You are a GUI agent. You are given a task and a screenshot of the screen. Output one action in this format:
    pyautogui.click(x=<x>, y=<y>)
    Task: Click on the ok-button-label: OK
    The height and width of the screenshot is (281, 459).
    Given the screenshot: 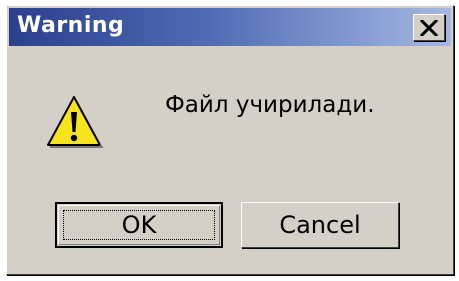 What is the action you would take?
    pyautogui.click(x=139, y=225)
    